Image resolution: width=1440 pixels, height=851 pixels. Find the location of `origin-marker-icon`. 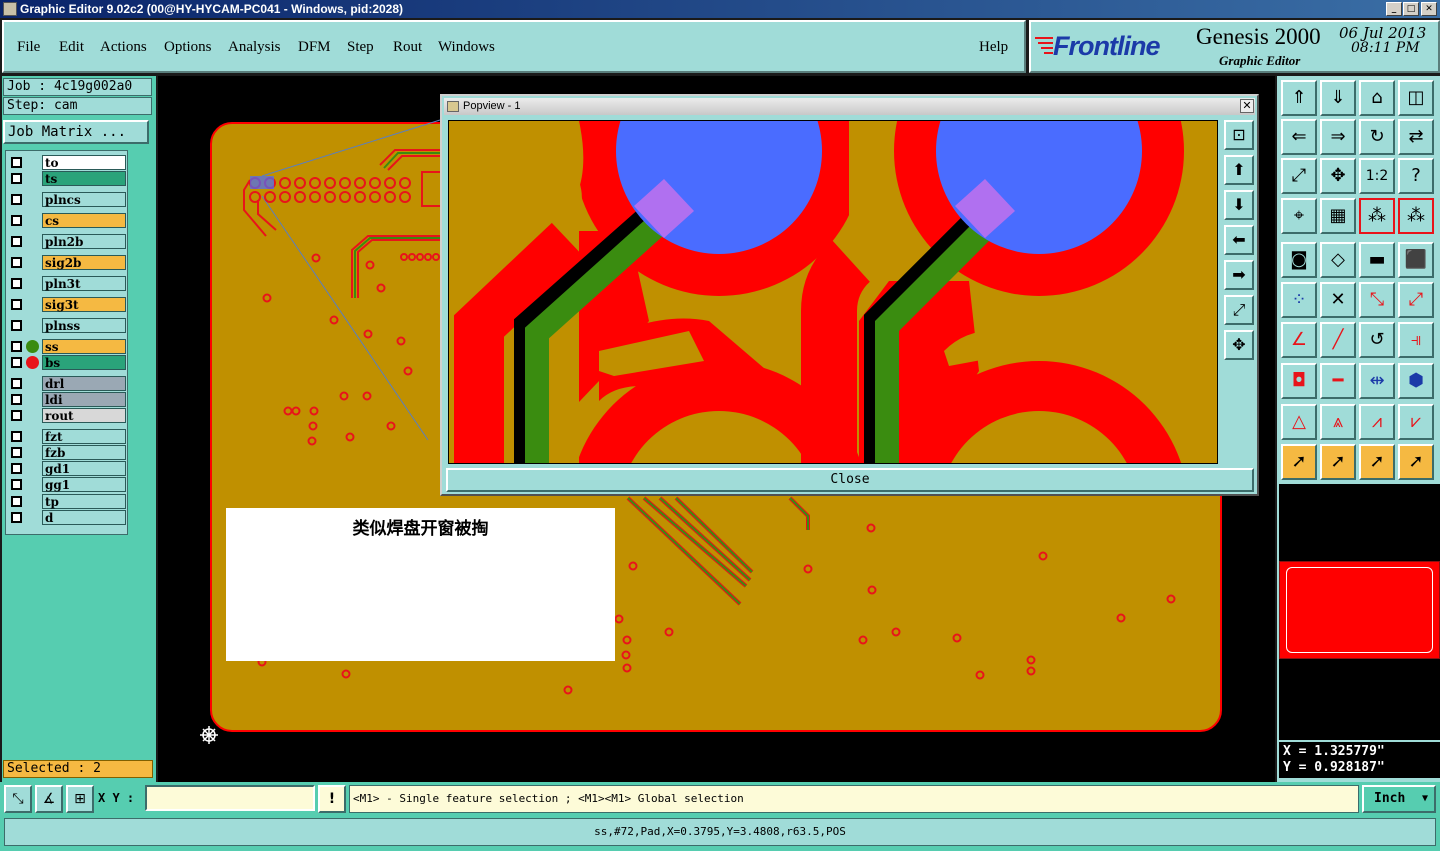

origin-marker-icon is located at coordinates (209, 735).